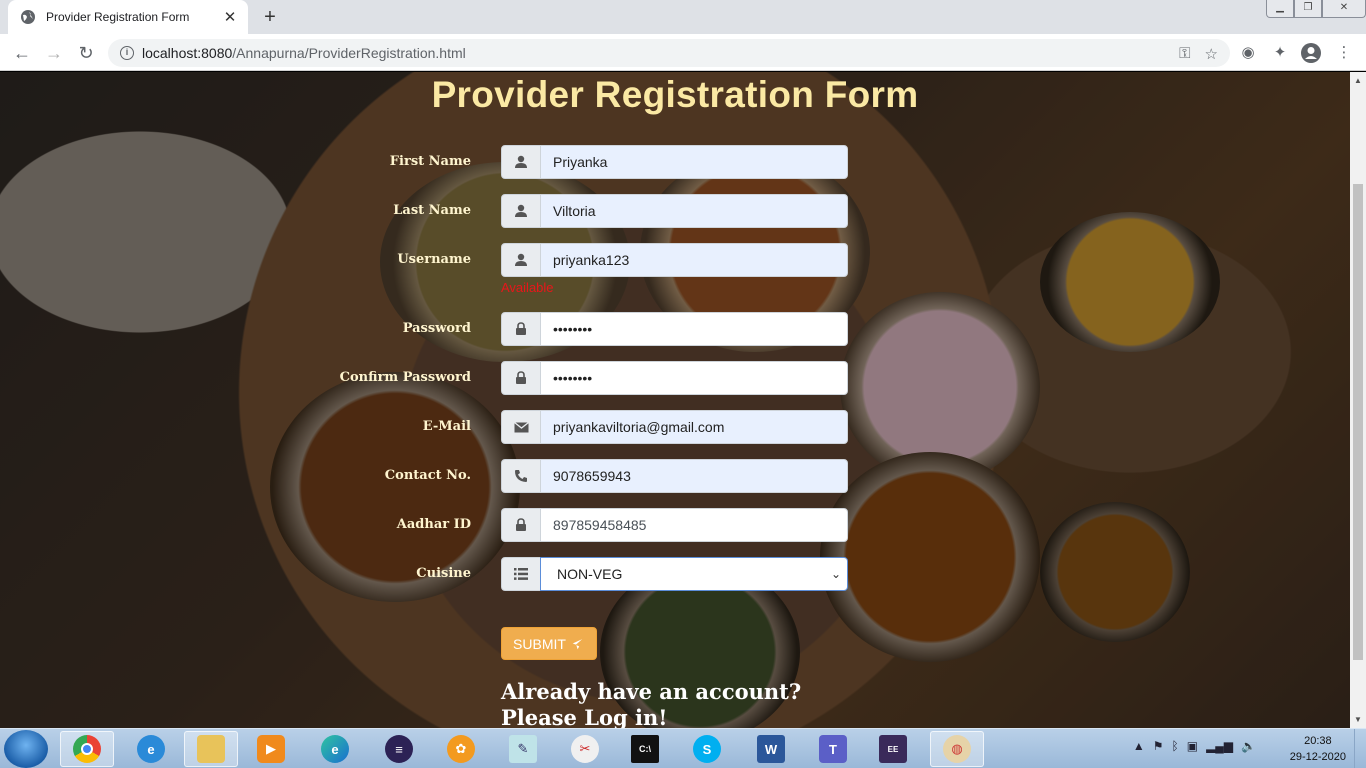 This screenshot has width=1366, height=768. What do you see at coordinates (694, 329) in the screenshot?
I see `password-input: ••••••••` at bounding box center [694, 329].